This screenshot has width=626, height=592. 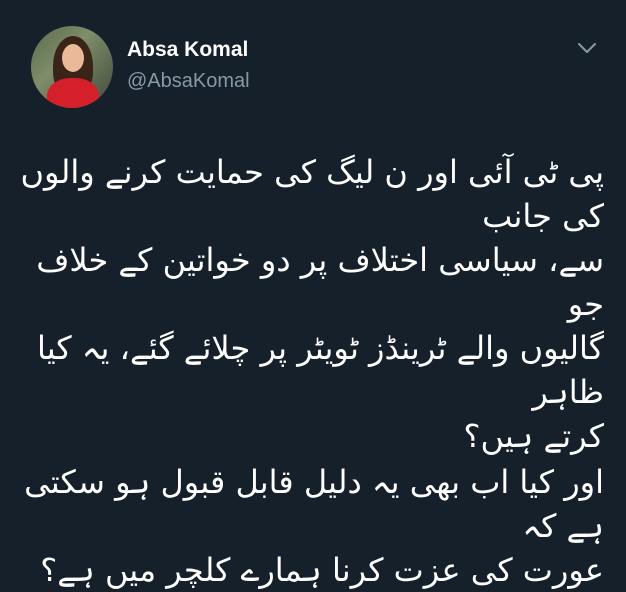 What do you see at coordinates (188, 81) in the screenshot?
I see `author-handle: @AbsaKomal` at bounding box center [188, 81].